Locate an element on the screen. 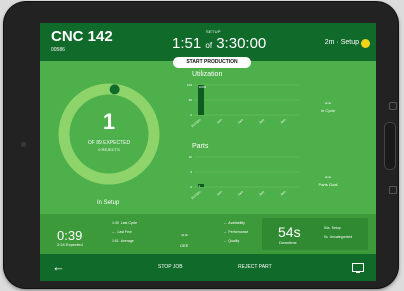 The image size is (404, 291). utilization-bar is located at coordinates (201, 100).